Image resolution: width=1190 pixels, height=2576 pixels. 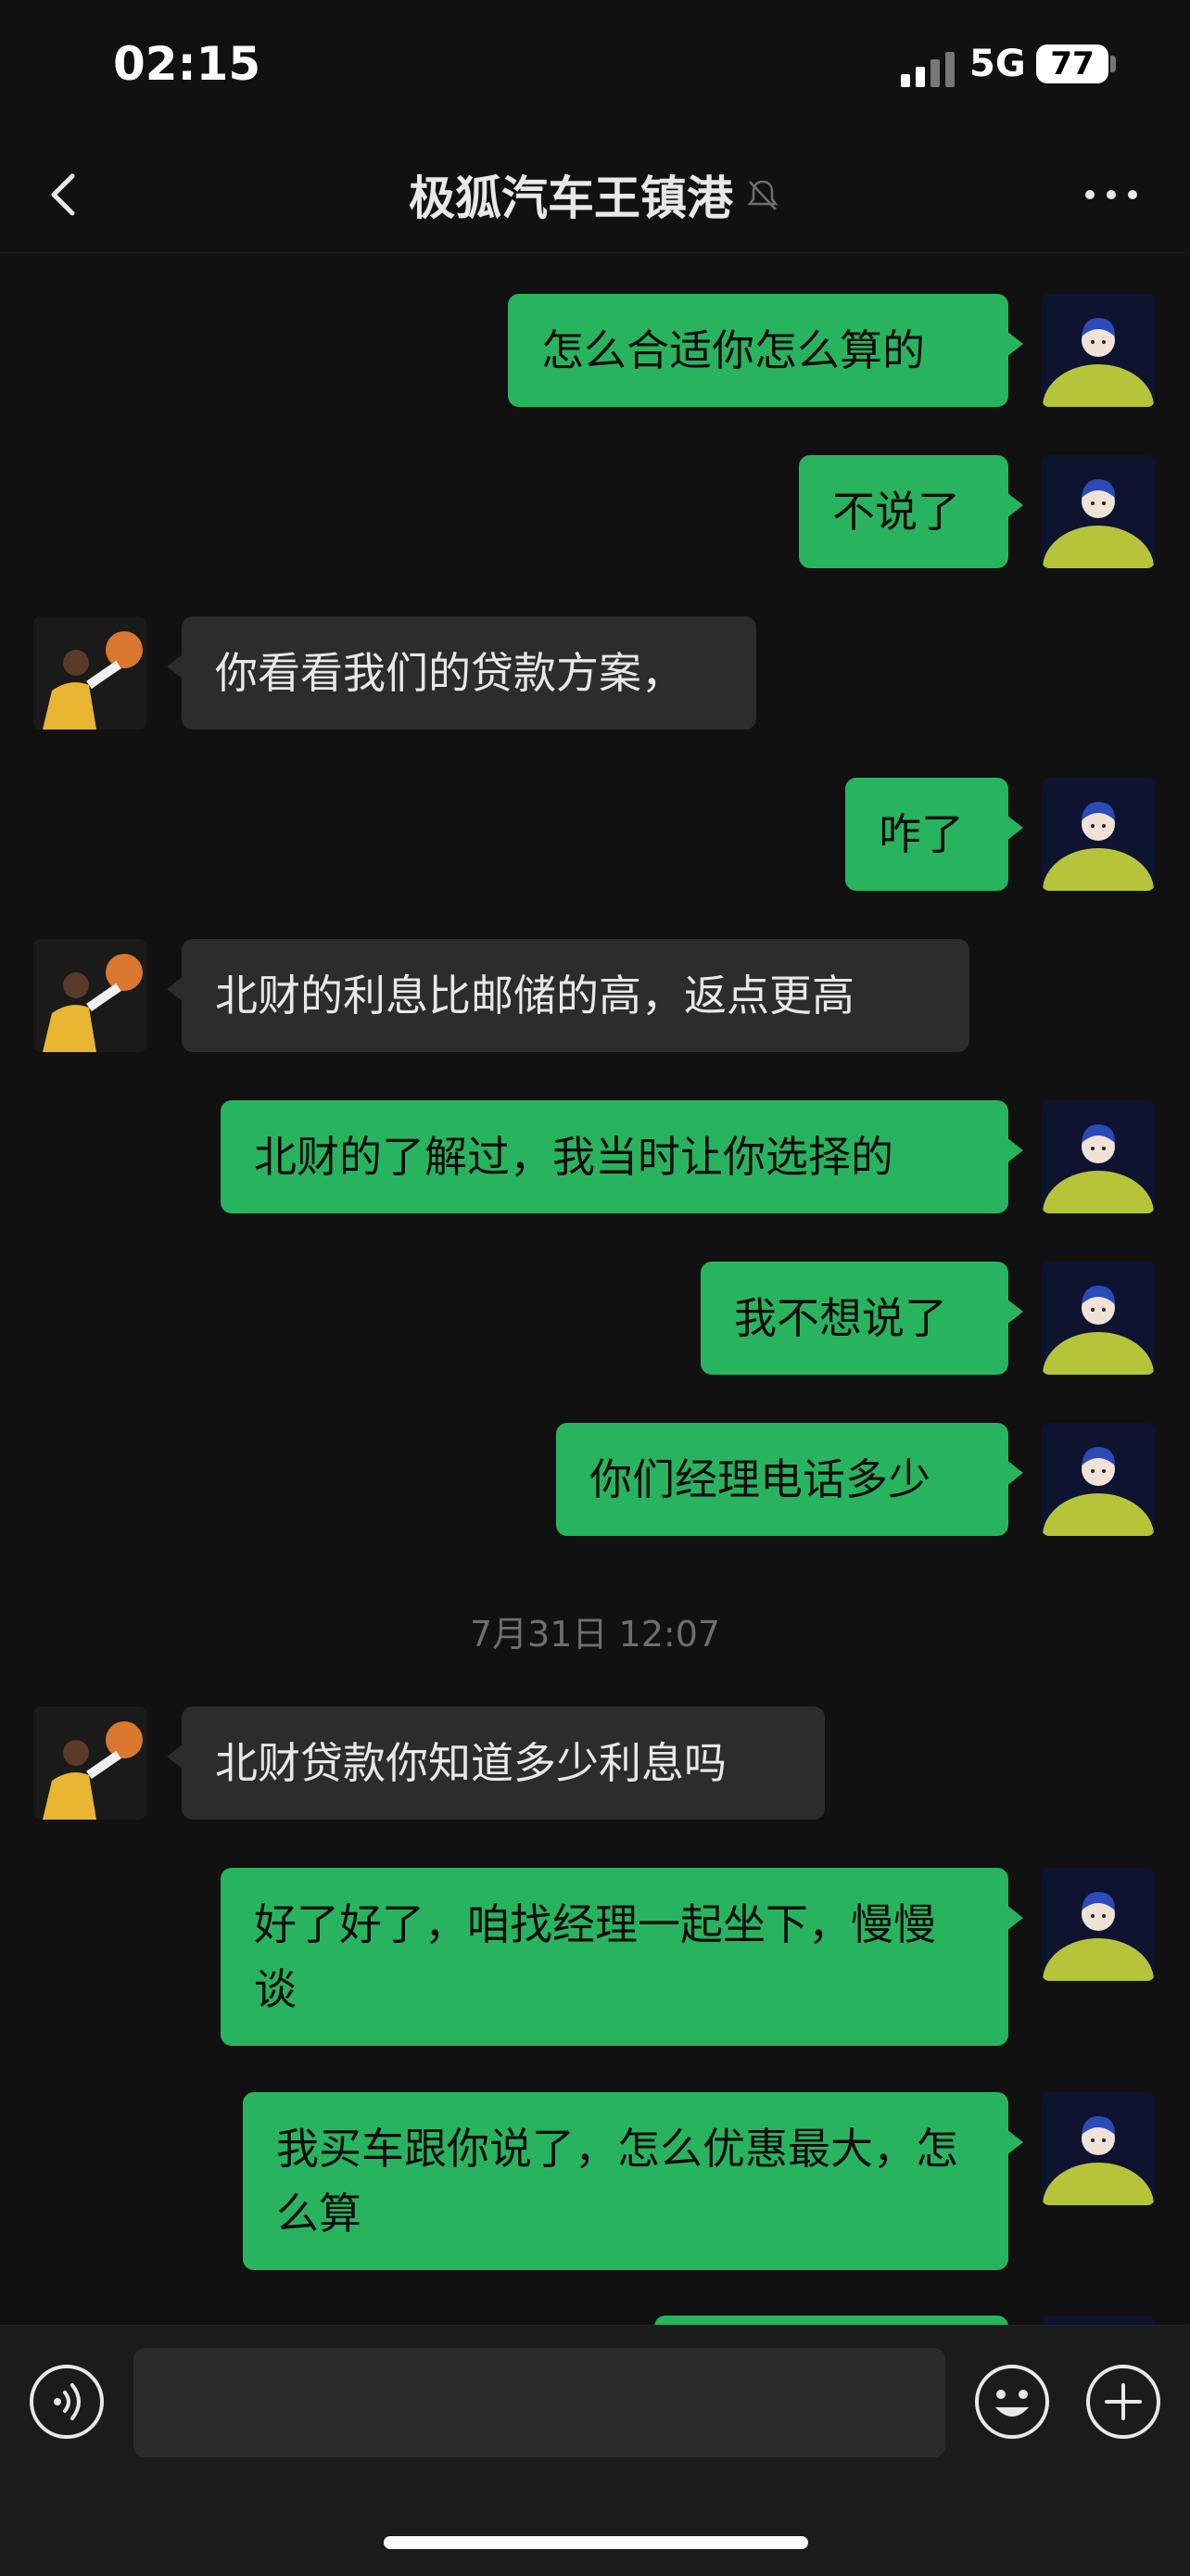 I want to click on message-bubble-other: 北财的利息比邮储的高，返点更高, so click(x=568, y=995).